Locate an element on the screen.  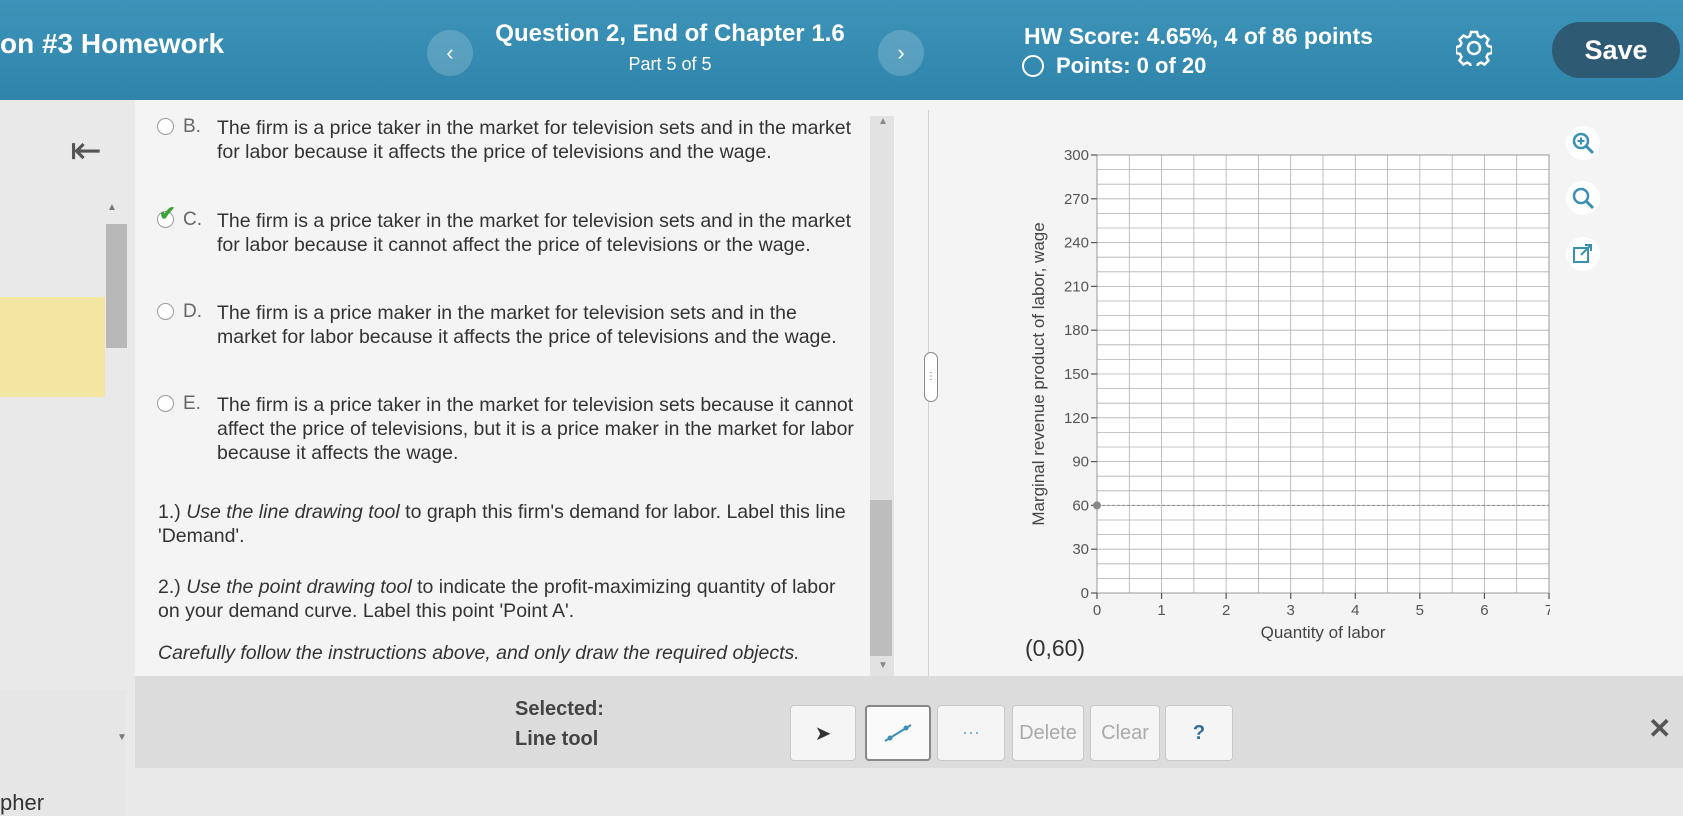
correct-check-icon: ✔ is located at coordinates (167, 214).